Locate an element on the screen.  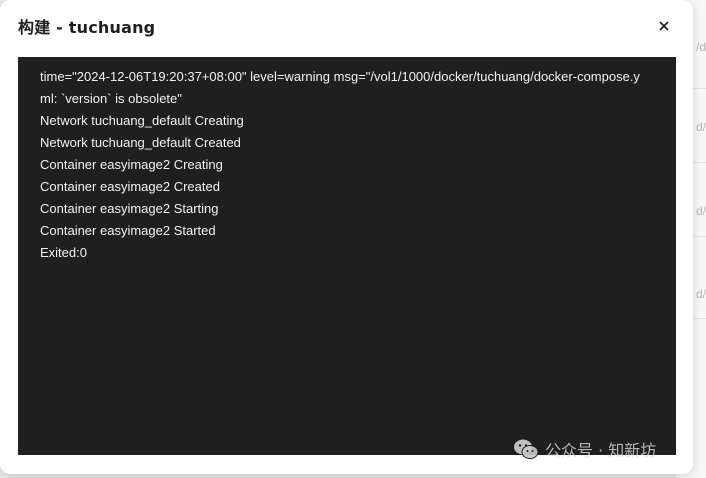
log-line: Container easyimage2 Created is located at coordinates (130, 186).